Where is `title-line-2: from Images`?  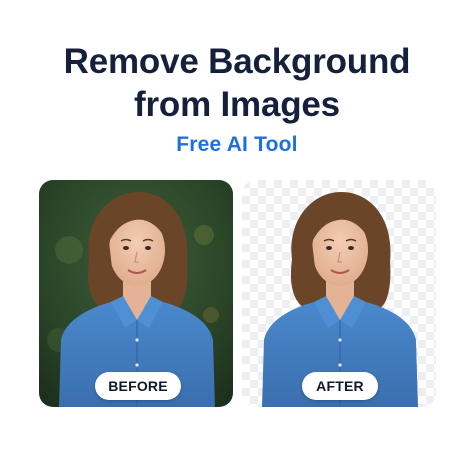 title-line-2: from Images is located at coordinates (237, 104).